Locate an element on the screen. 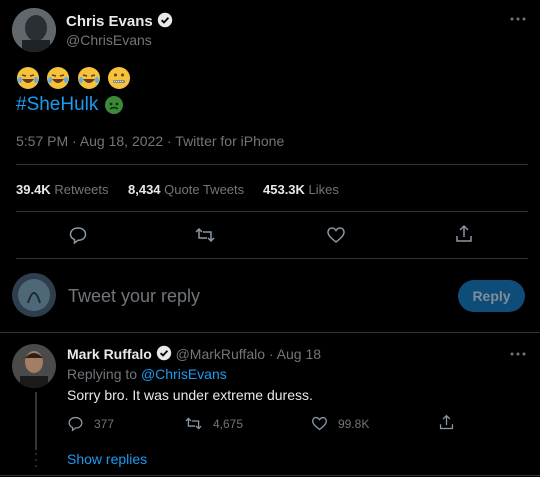 The height and width of the screenshot is (477, 540). likes-stat: 453.3K Likes is located at coordinates (301, 189).